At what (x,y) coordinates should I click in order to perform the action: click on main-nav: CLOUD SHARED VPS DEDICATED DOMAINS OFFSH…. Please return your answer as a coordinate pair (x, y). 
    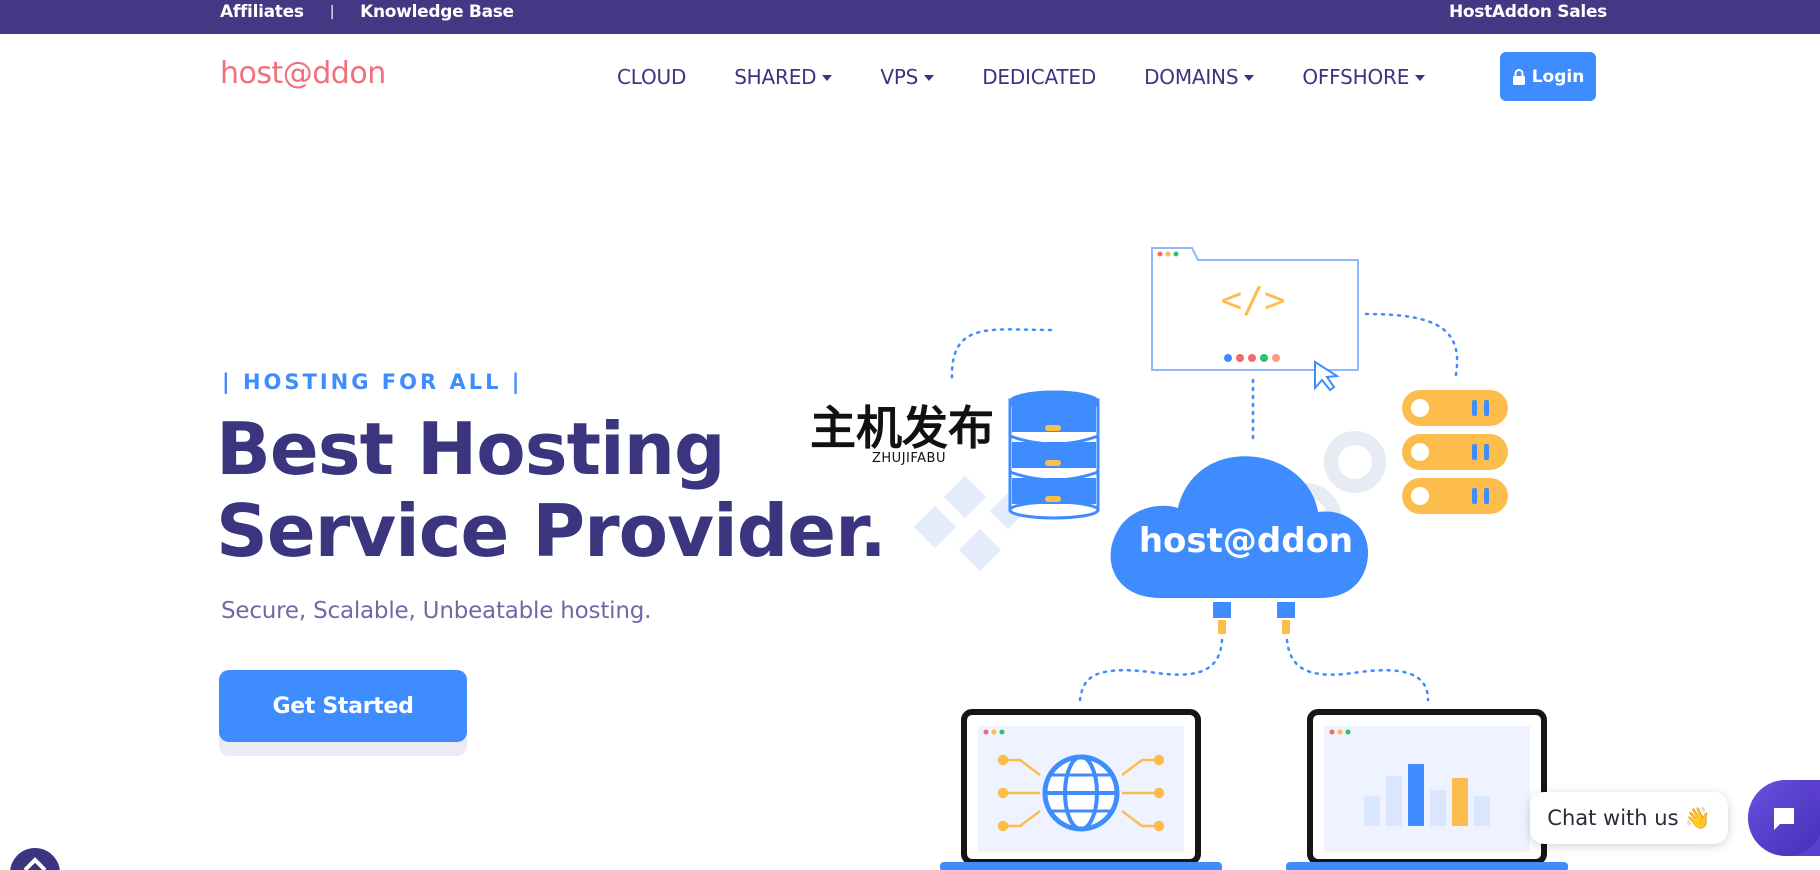
    Looking at the image, I should click on (1045, 77).